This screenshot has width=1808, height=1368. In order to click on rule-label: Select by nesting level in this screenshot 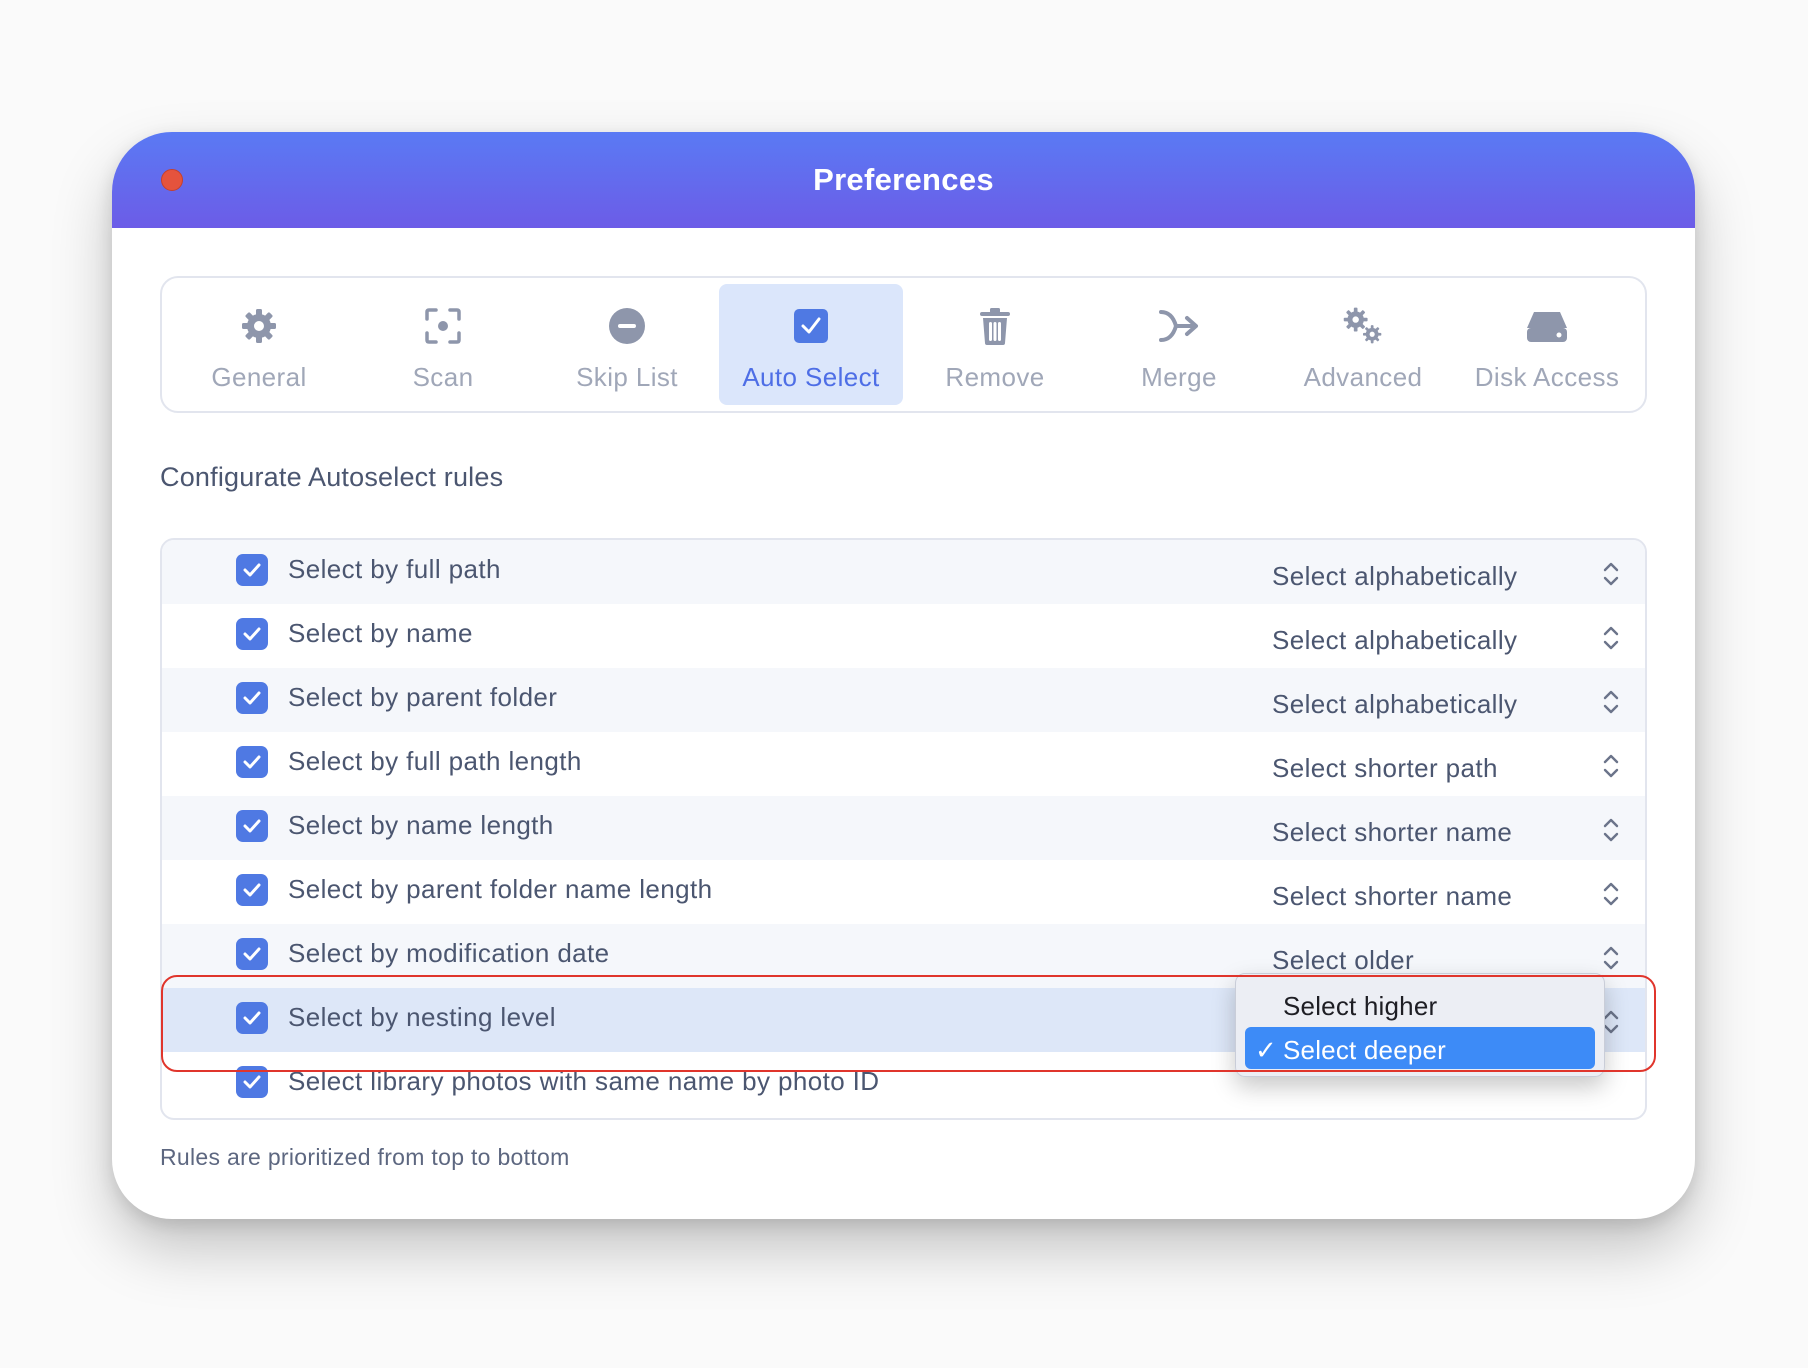, I will do `click(422, 1017)`.